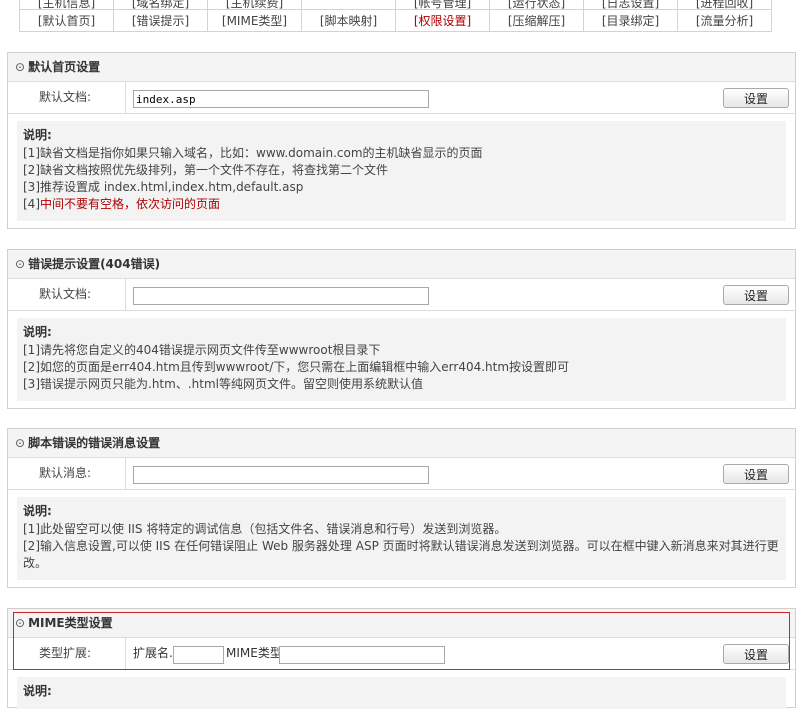 Image resolution: width=805 pixels, height=709 pixels. What do you see at coordinates (536, 20) in the screenshot?
I see `nav-compress: [压缩解压]` at bounding box center [536, 20].